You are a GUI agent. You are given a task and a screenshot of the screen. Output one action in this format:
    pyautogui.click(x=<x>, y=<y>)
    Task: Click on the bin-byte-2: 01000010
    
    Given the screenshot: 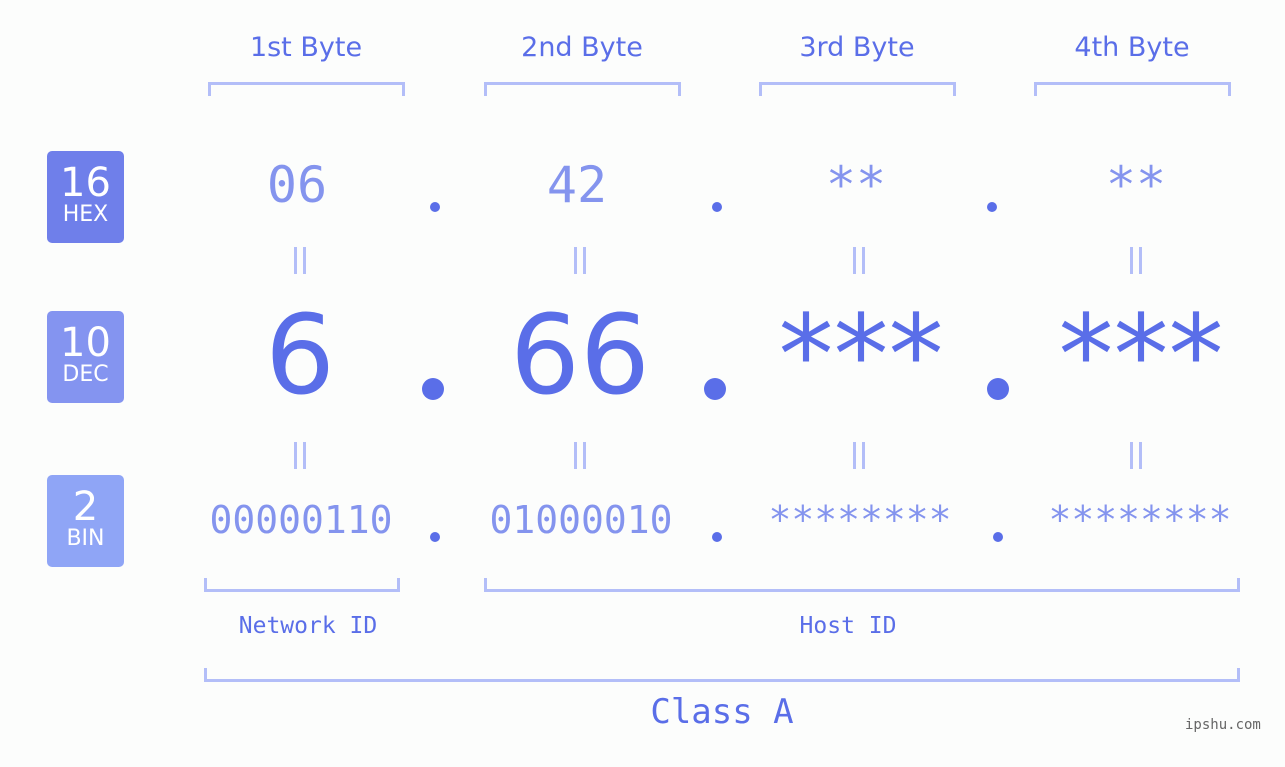 What is the action you would take?
    pyautogui.click(x=581, y=520)
    